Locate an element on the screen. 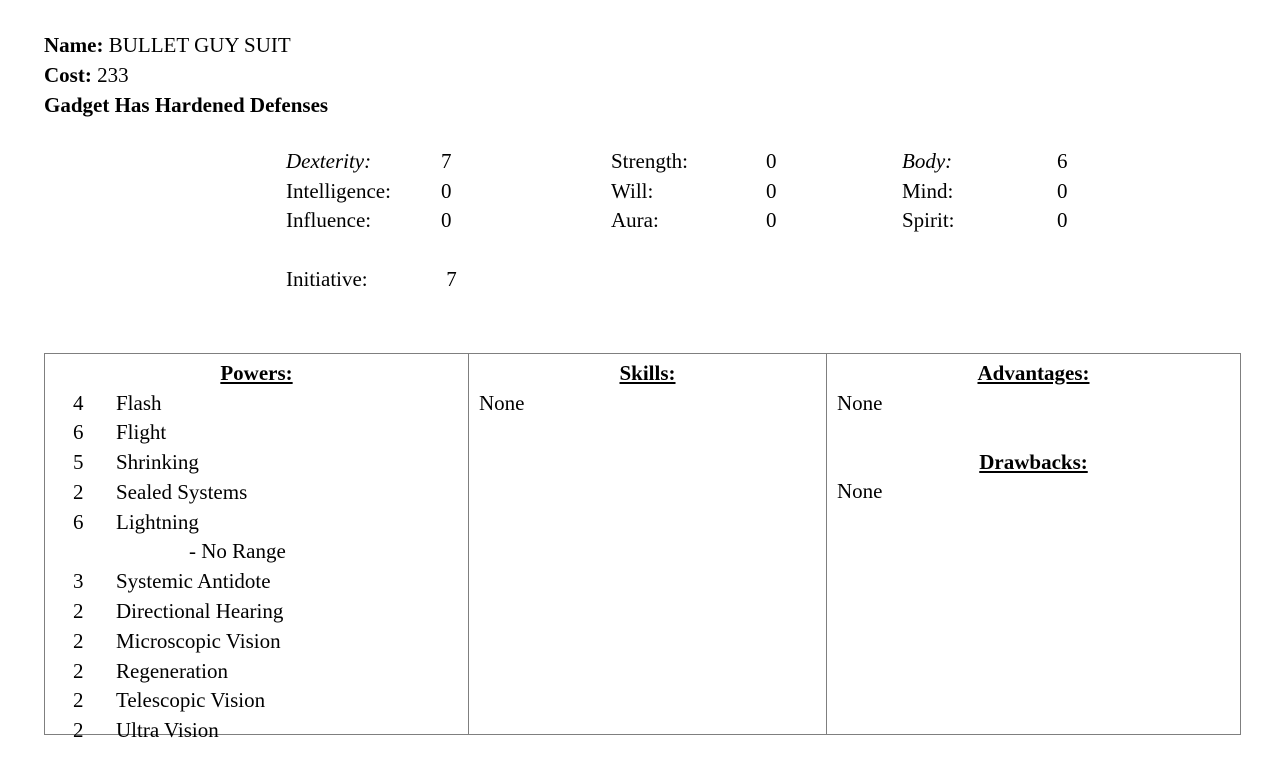  initiative-value: 7 is located at coordinates (451, 279).